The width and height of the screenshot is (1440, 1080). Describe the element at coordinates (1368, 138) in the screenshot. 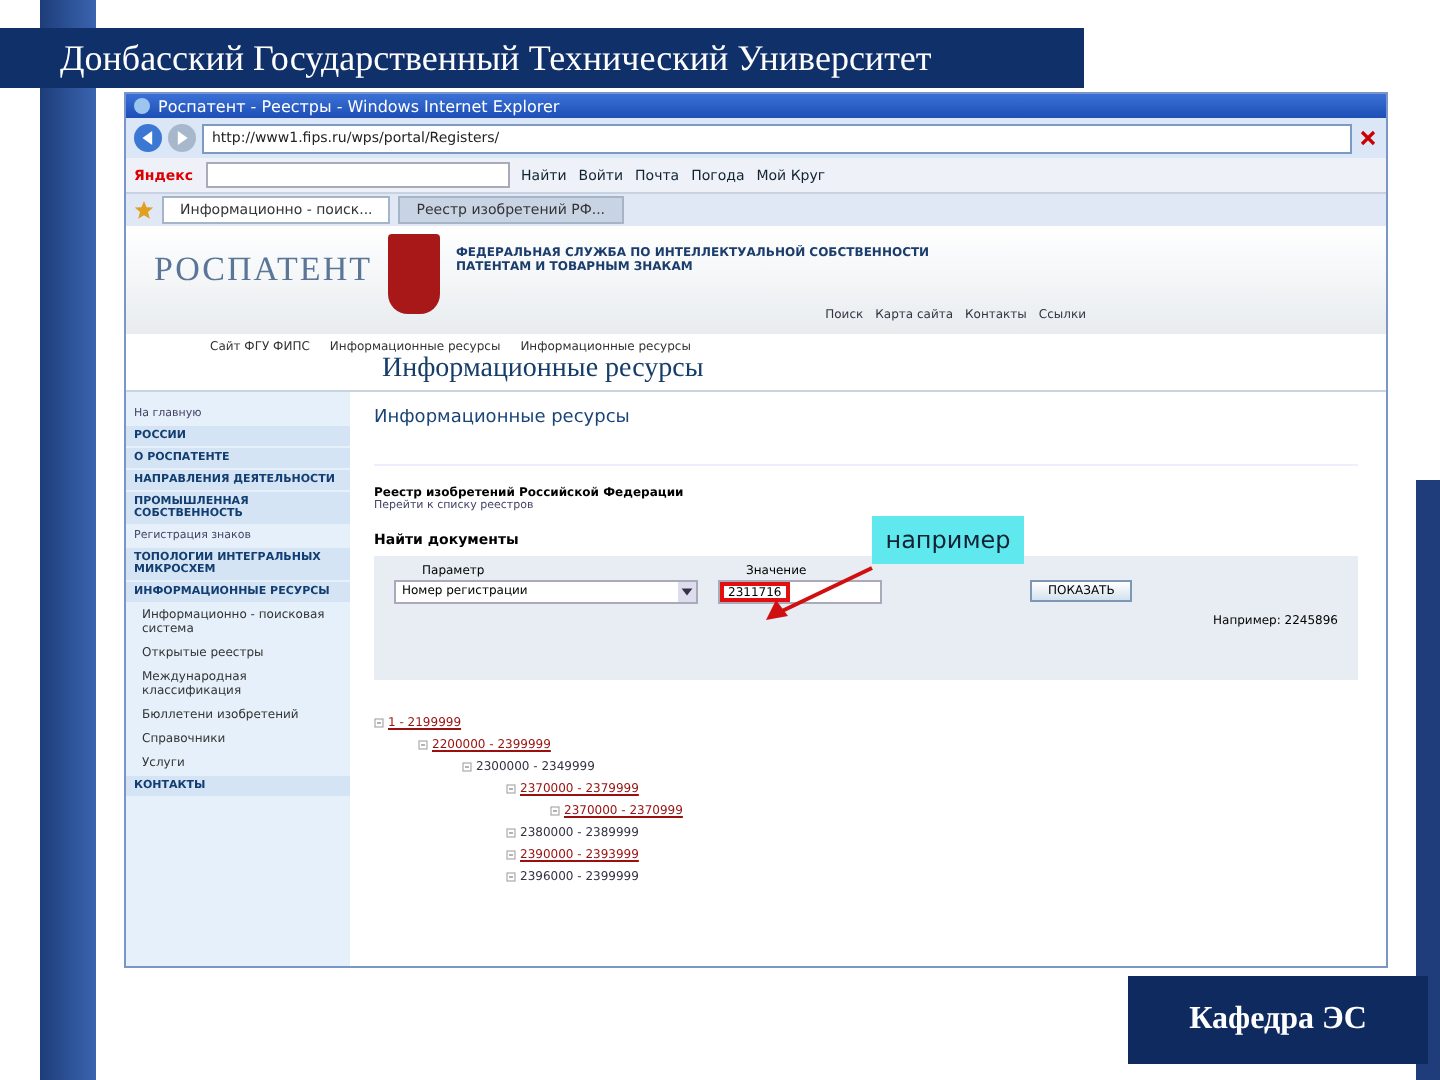

I see `stop-button` at that location.